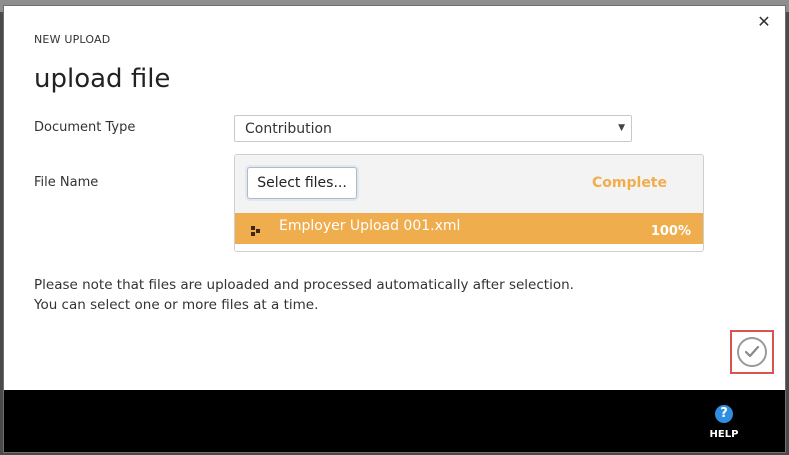 The height and width of the screenshot is (455, 789). I want to click on upload-toolbar: Select files... Complete, so click(469, 184).